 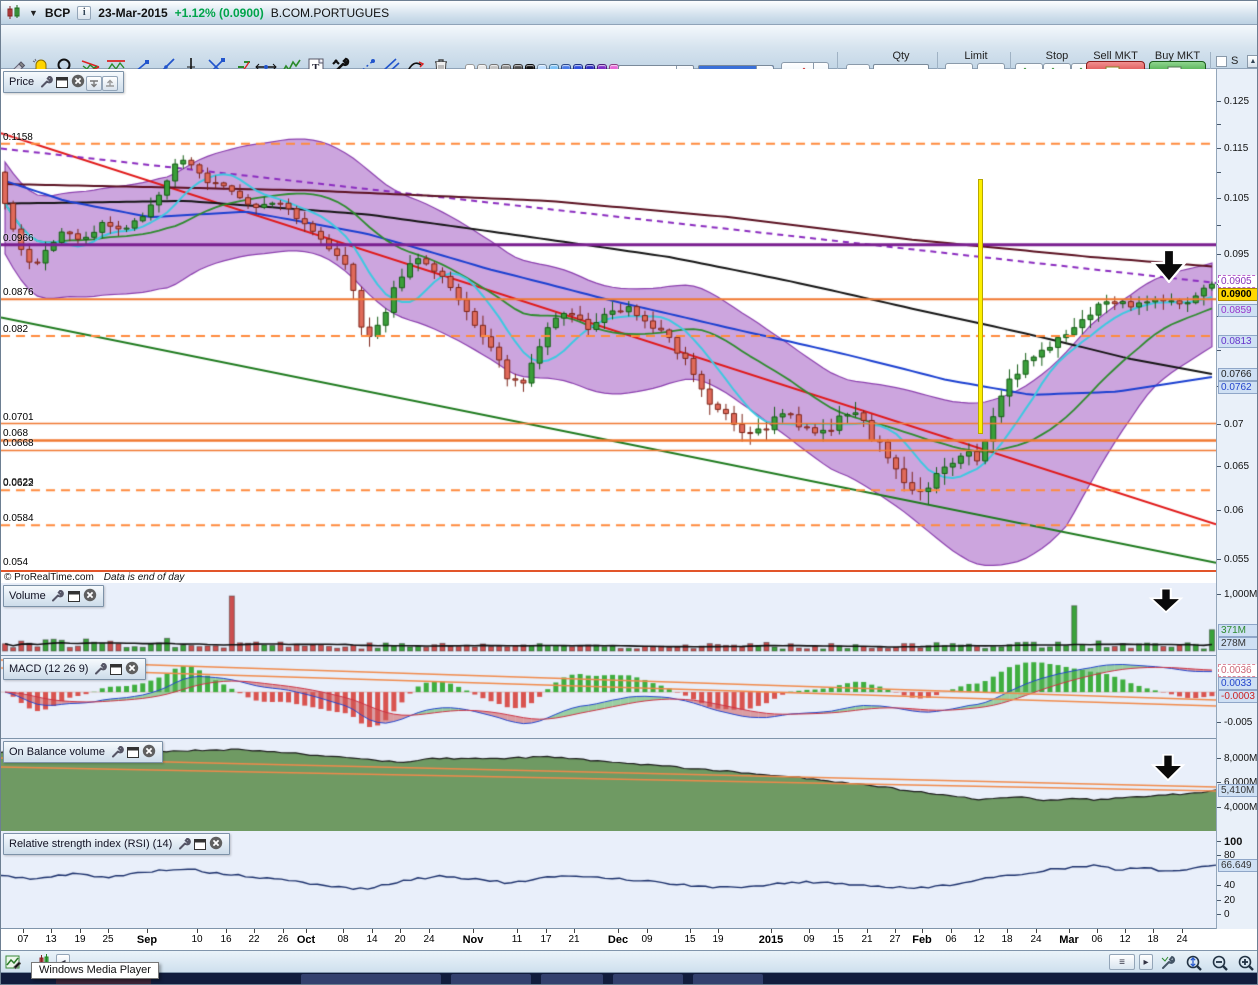 I want to click on volume-panel: Volume, so click(x=608, y=619).